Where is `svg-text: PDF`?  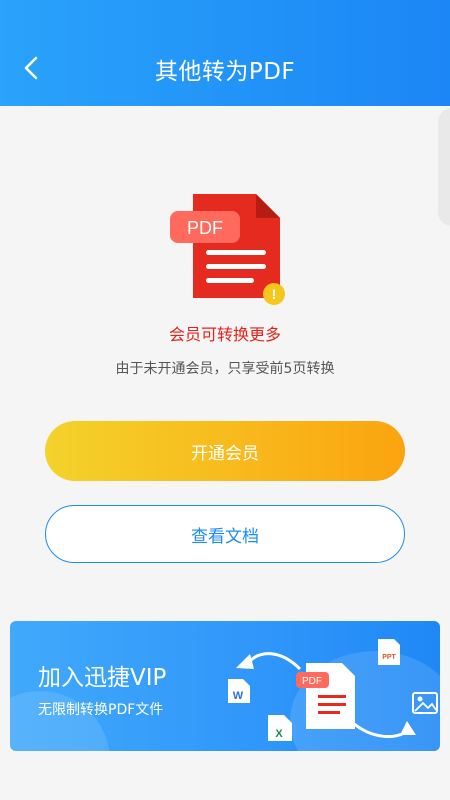
svg-text: PDF is located at coordinates (312, 681).